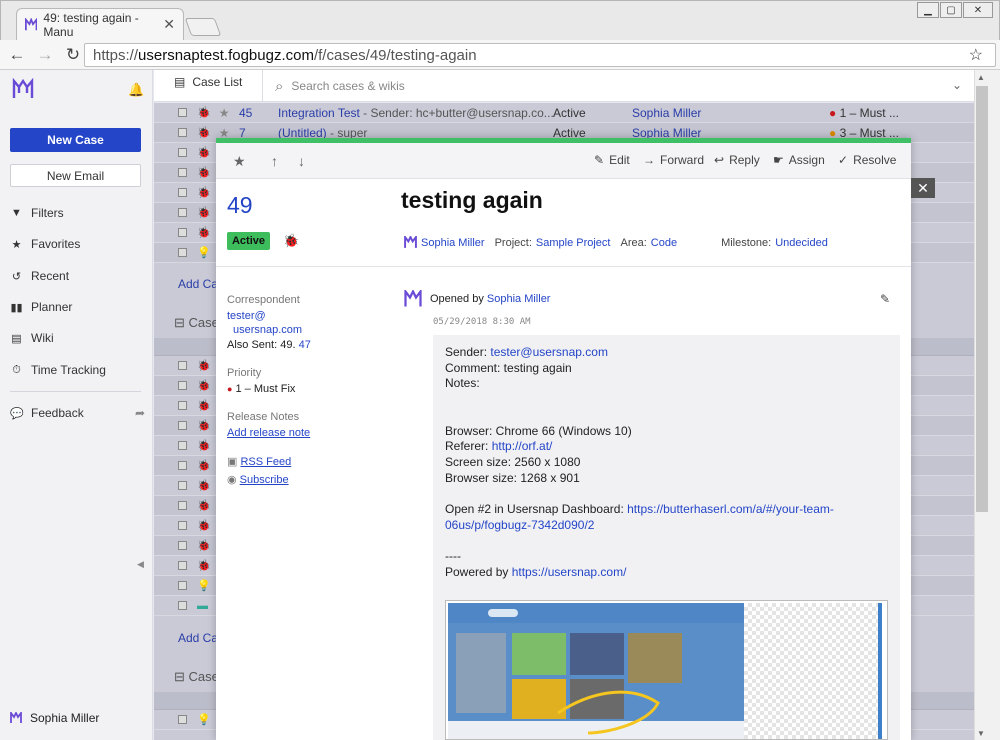 This screenshot has height=740, width=1000. What do you see at coordinates (746, 242) in the screenshot?
I see `milestone-label: Milestone:` at bounding box center [746, 242].